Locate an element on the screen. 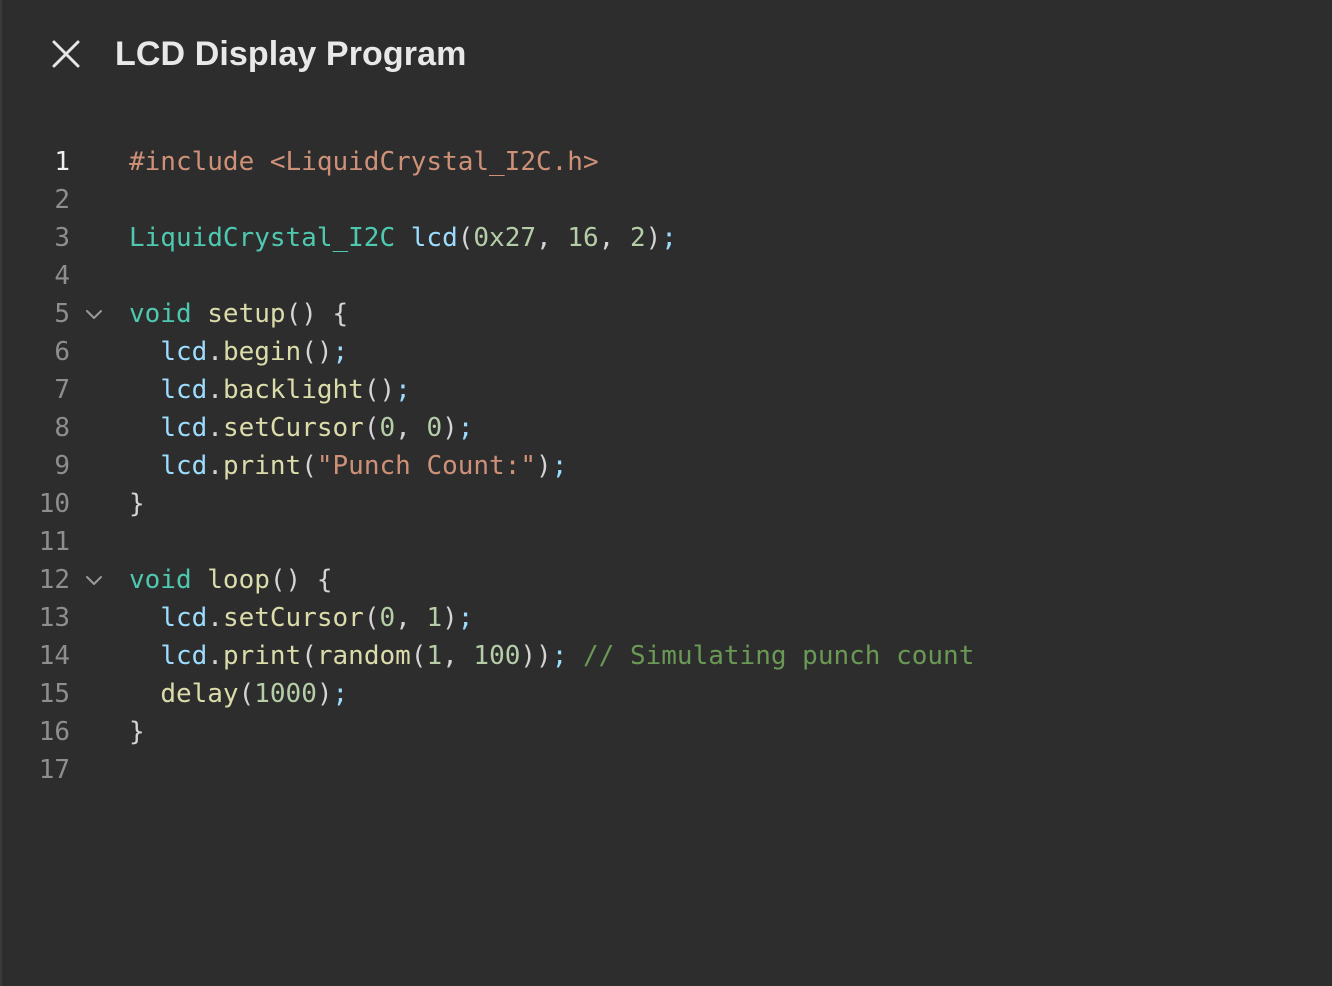 The image size is (1332, 986). code-line: 7 lcd.backlight(); is located at coordinates (666, 390).